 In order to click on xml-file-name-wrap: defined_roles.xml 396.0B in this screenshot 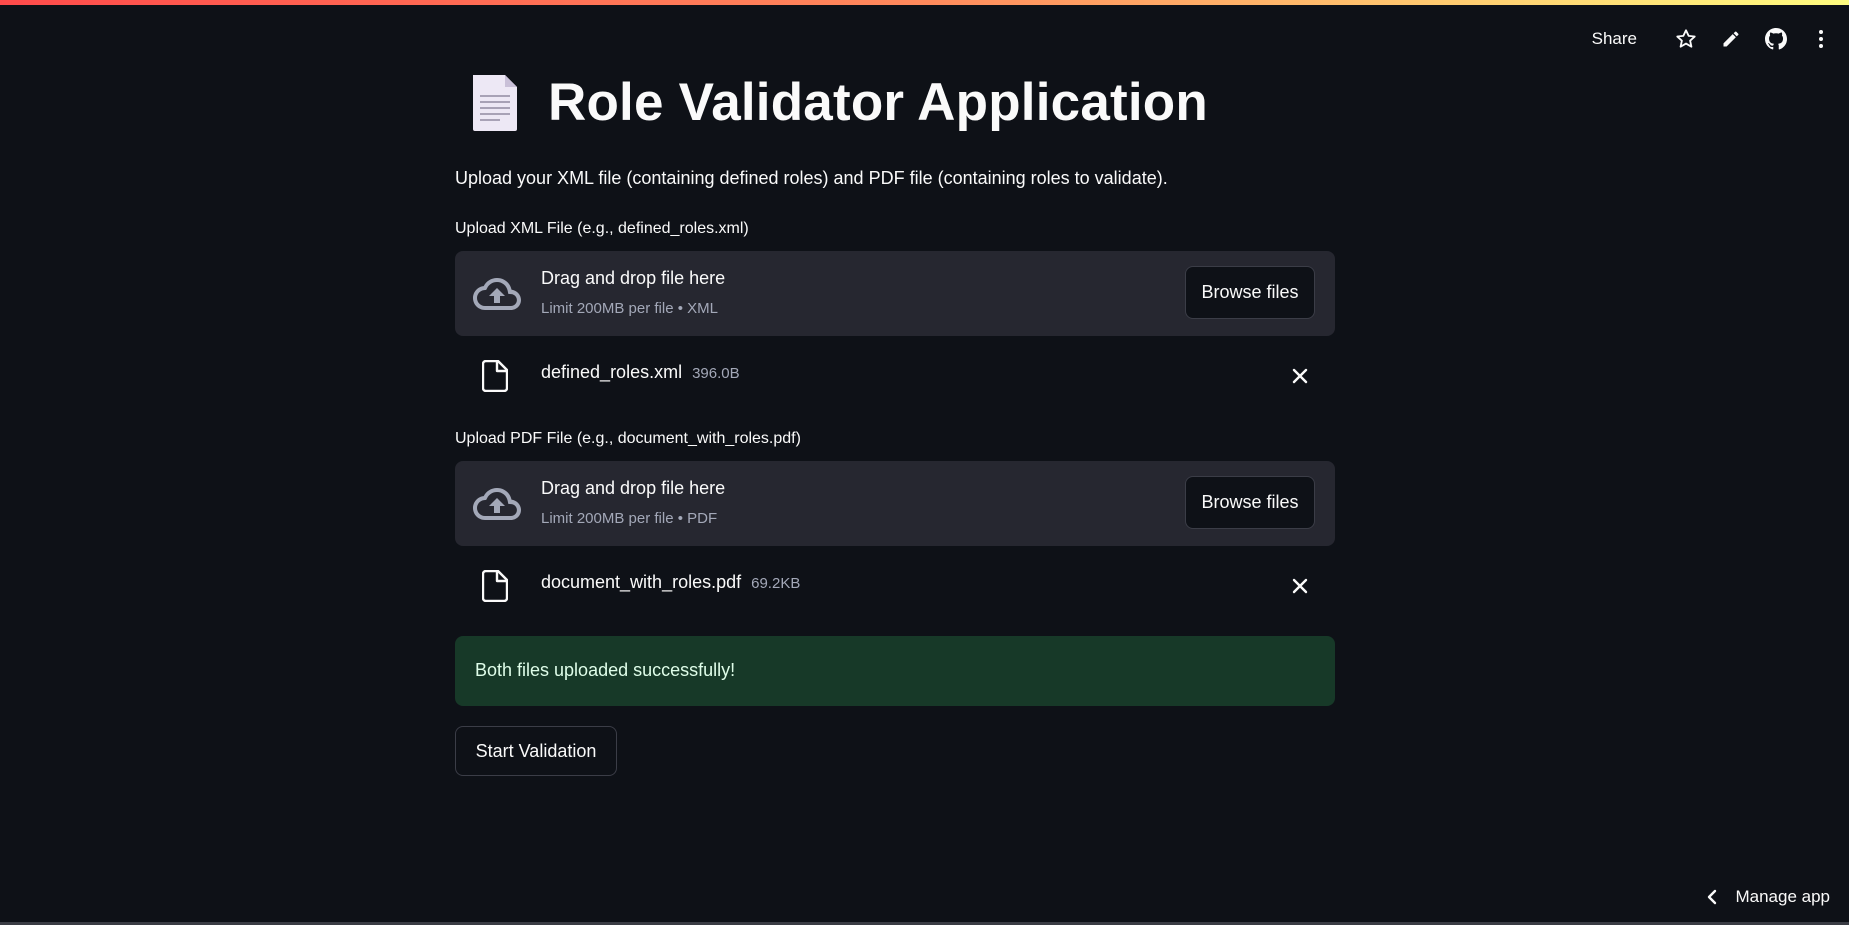, I will do `click(640, 372)`.